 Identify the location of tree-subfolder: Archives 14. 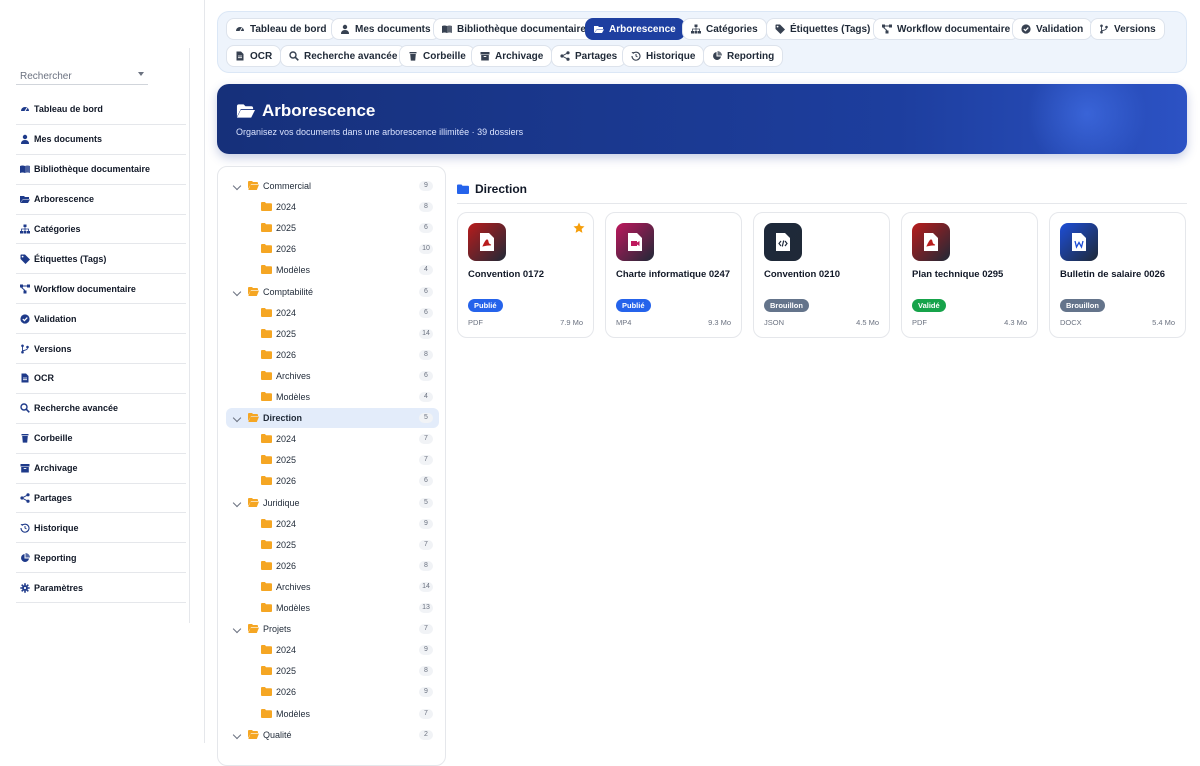
(332, 587).